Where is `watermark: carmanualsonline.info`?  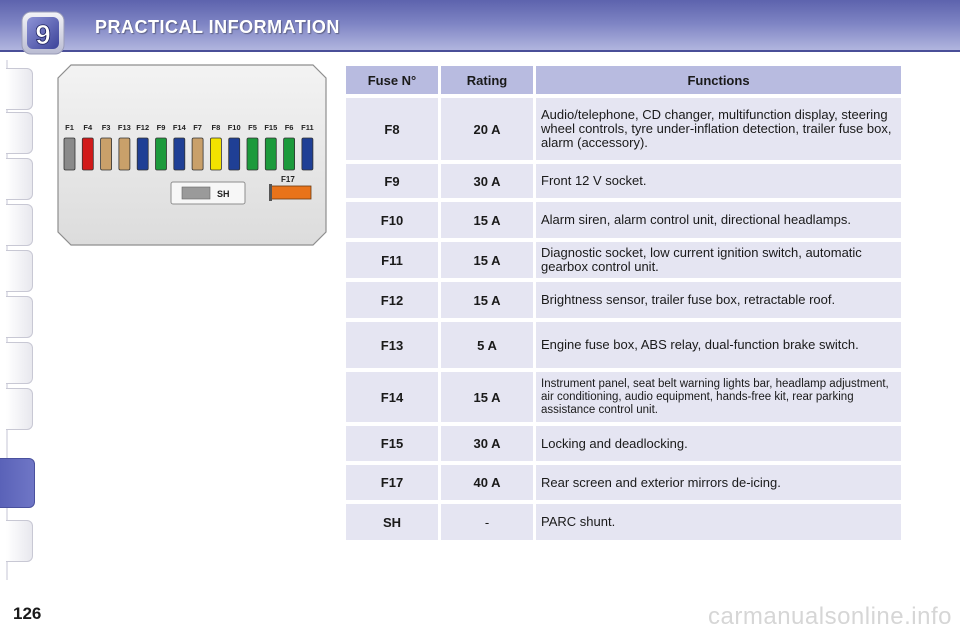
watermark: carmanualsonline.info is located at coordinates (830, 616).